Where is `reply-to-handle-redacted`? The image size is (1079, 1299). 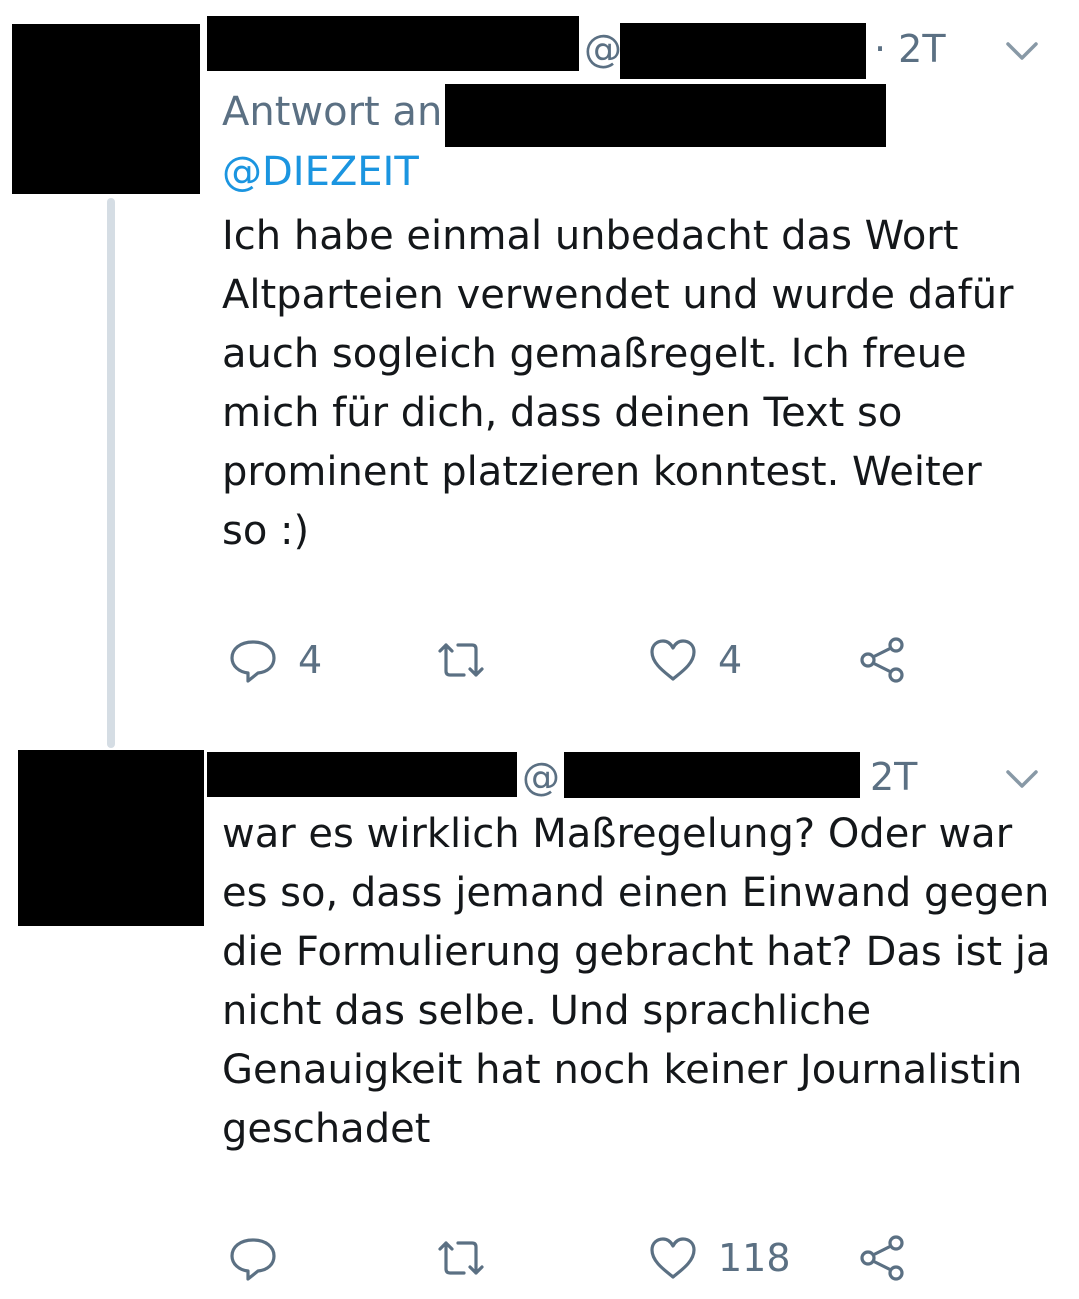 reply-to-handle-redacted is located at coordinates (665, 115).